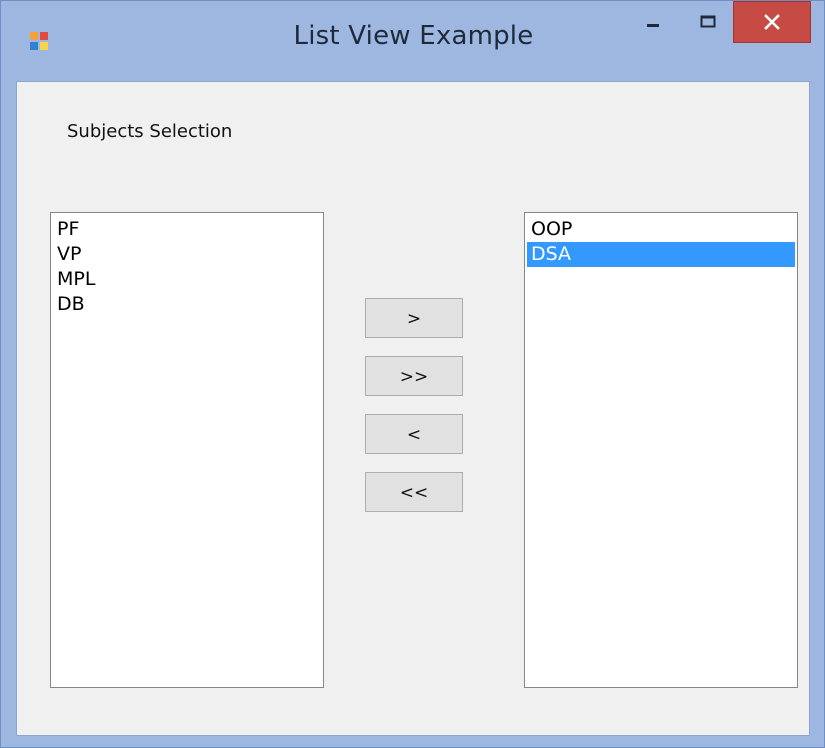 Image resolution: width=825 pixels, height=748 pixels. I want to click on maximize-button, so click(708, 22).